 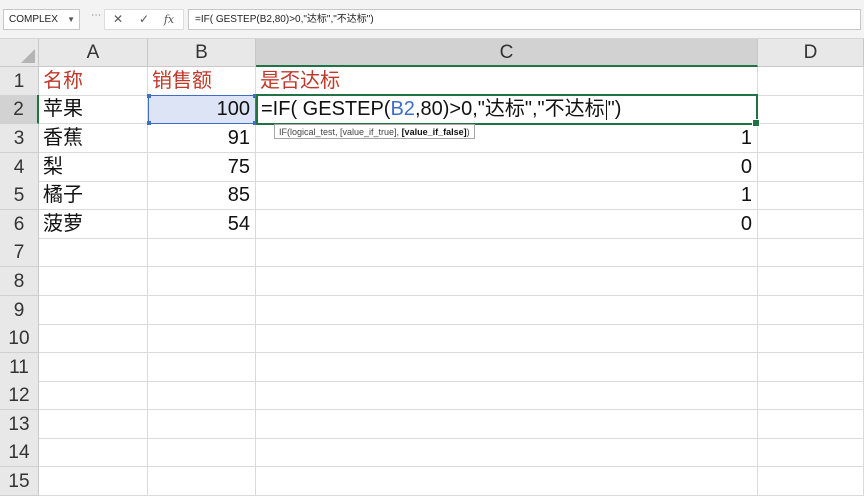 I want to click on name-box-value: COMPLEX, so click(x=33, y=19).